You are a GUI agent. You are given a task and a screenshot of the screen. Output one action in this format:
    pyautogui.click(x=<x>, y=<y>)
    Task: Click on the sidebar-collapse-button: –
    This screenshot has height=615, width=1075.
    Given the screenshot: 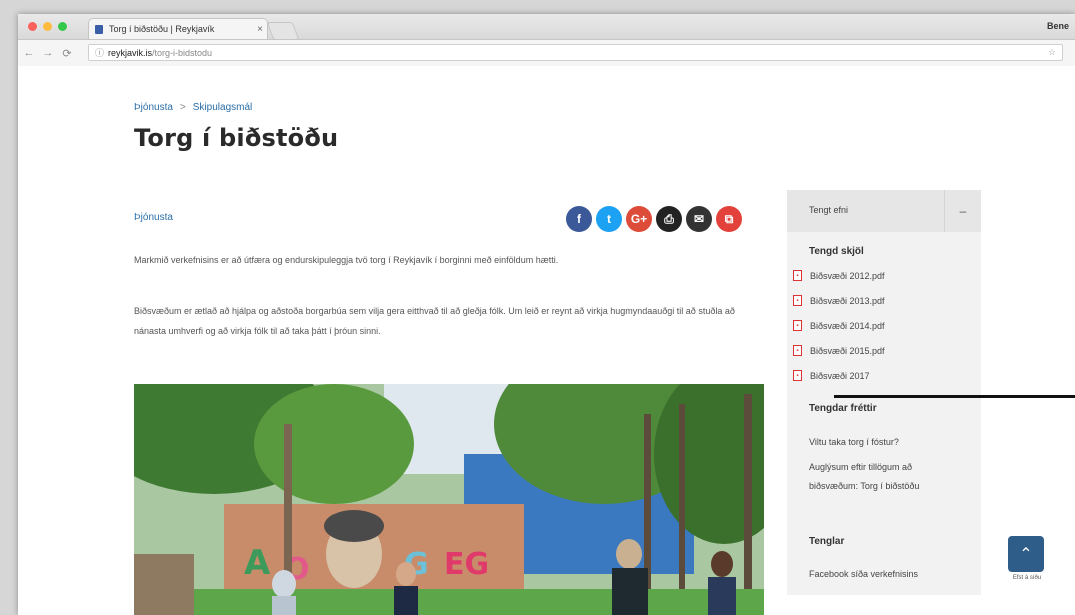 What is the action you would take?
    pyautogui.click(x=962, y=211)
    